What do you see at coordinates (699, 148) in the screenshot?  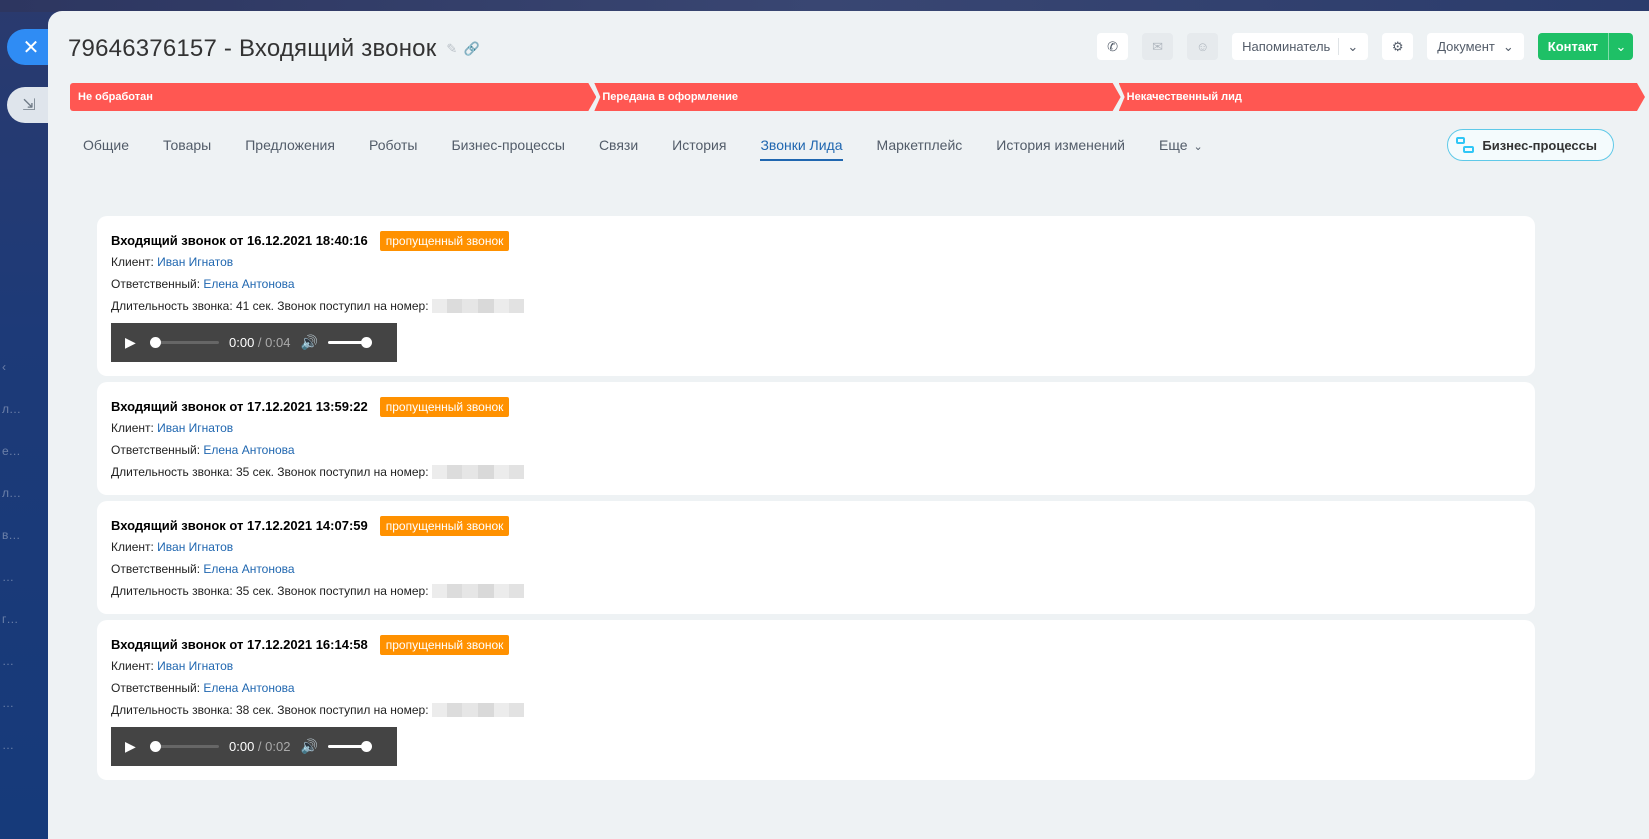 I see `tab-history: История` at bounding box center [699, 148].